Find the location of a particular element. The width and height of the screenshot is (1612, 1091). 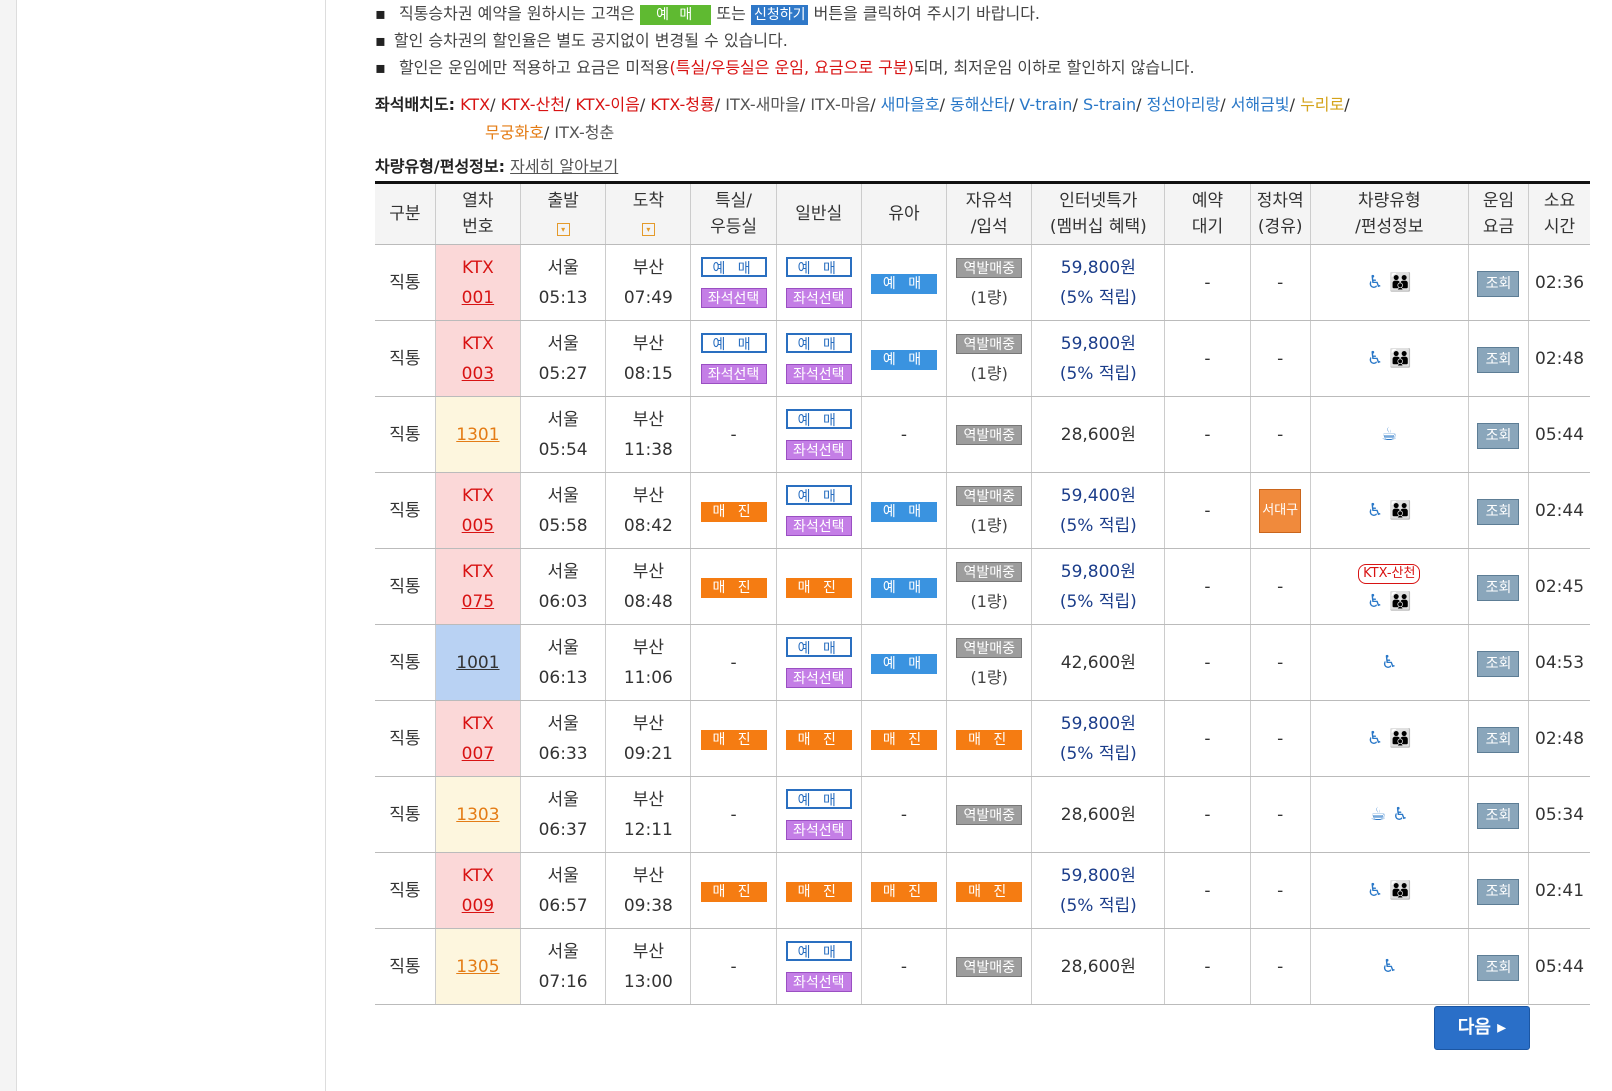

seatmap-link-itx-saemaeul: ITX-새마을 is located at coordinates (762, 104).